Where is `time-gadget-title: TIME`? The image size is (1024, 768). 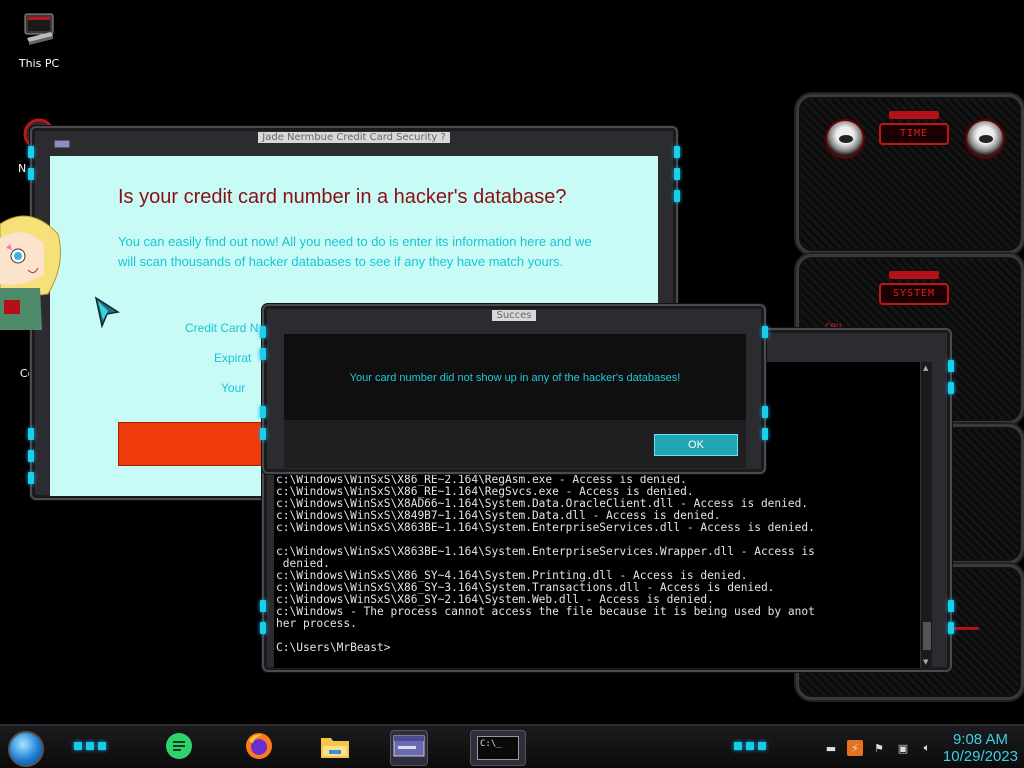 time-gadget-title: TIME is located at coordinates (914, 134).